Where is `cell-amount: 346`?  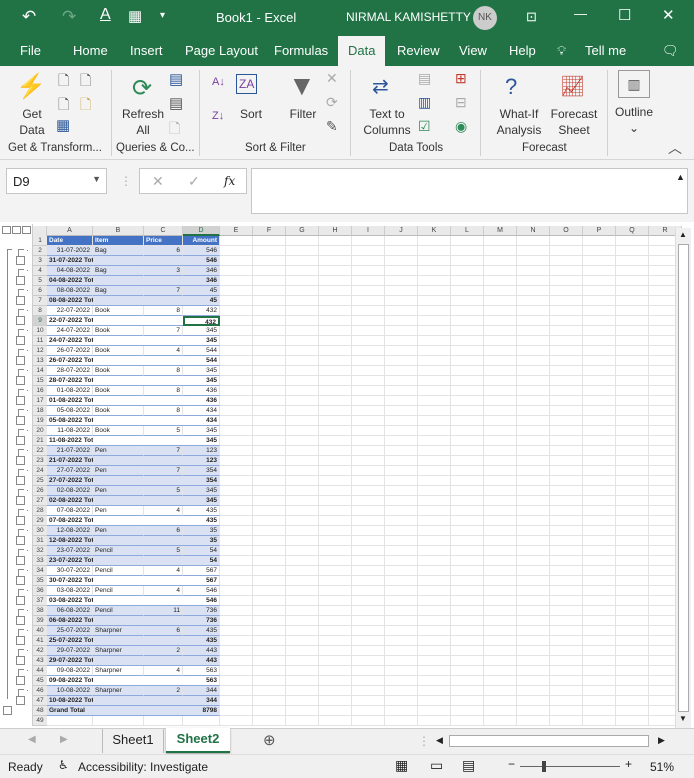
cell-amount: 346 is located at coordinates (201, 271).